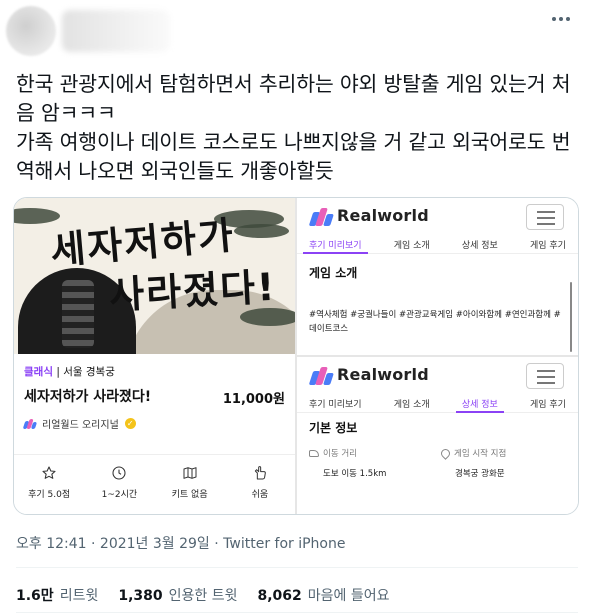 The height and width of the screenshot is (615, 594). I want to click on section-title-intro: 게임 소개, so click(333, 273).